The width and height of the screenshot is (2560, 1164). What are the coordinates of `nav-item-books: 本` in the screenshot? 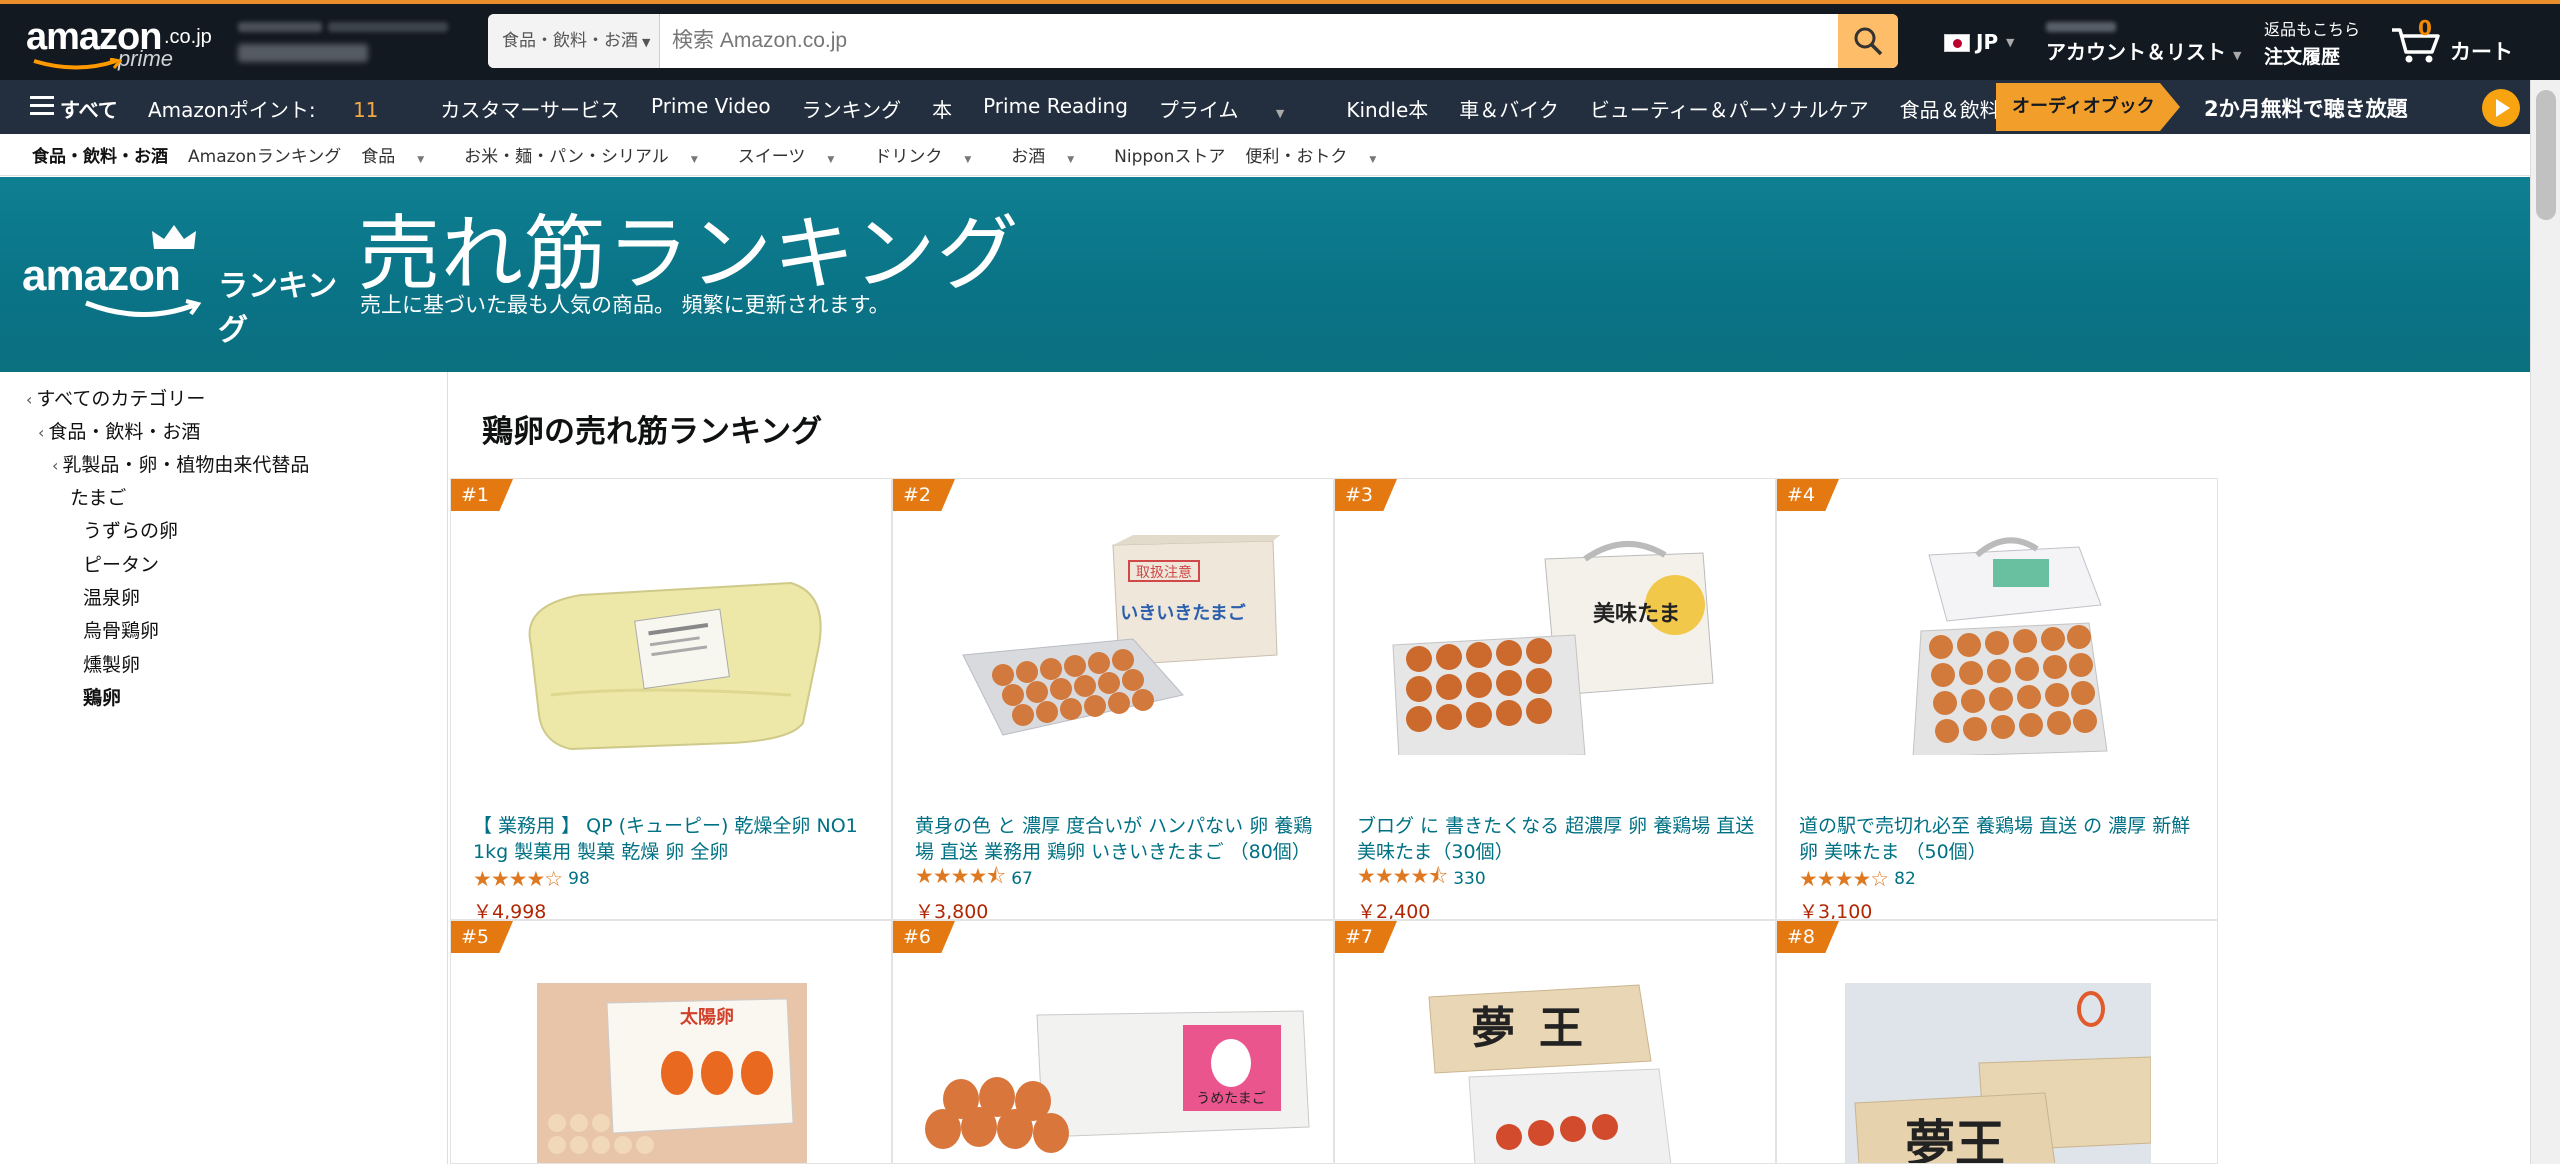 It's located at (942, 108).